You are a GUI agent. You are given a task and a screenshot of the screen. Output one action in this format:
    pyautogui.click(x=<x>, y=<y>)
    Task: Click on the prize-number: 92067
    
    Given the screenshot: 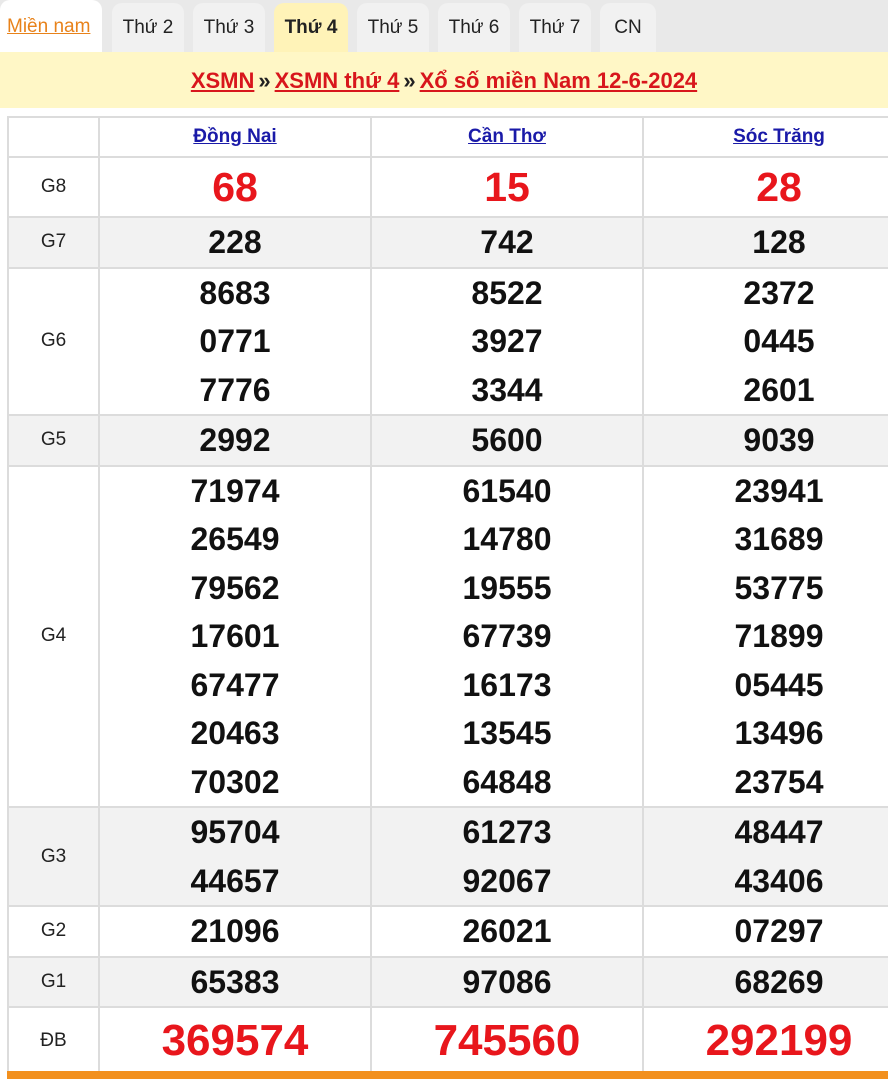 What is the action you would take?
    pyautogui.click(x=507, y=880)
    